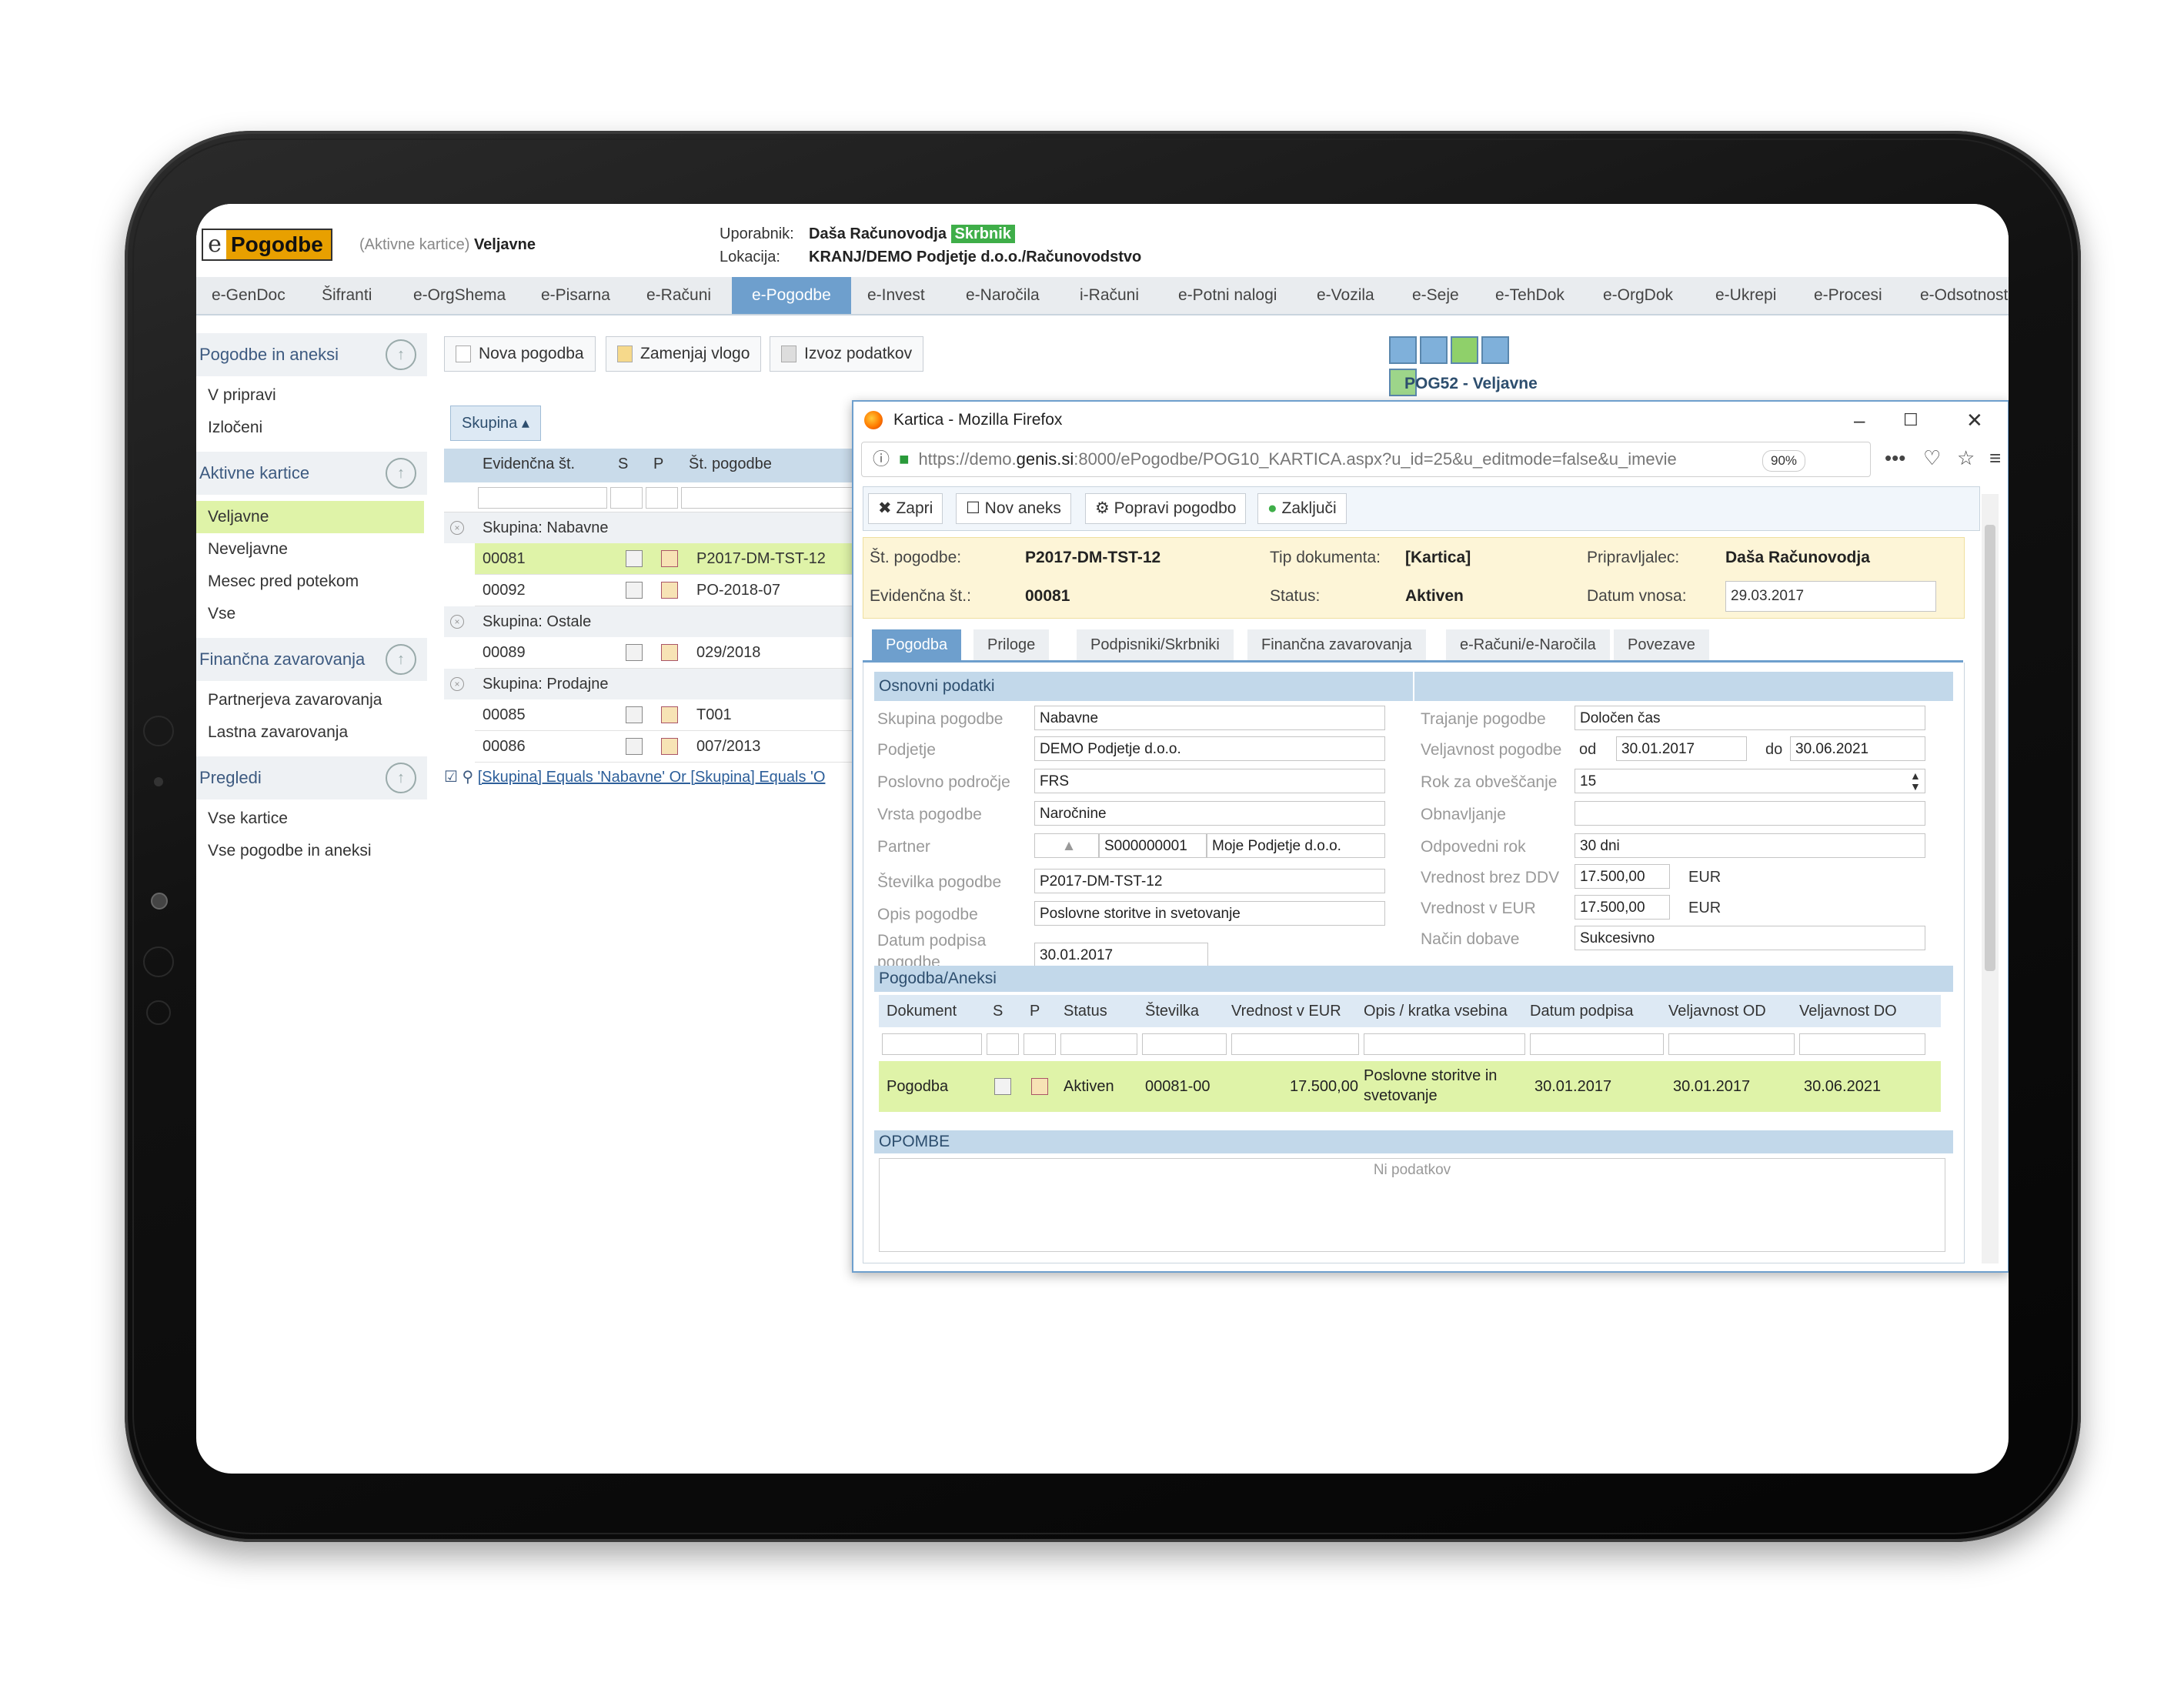 This screenshot has height=1699, width=2184. I want to click on col-header: Vrednost v EUR, so click(1286, 1011).